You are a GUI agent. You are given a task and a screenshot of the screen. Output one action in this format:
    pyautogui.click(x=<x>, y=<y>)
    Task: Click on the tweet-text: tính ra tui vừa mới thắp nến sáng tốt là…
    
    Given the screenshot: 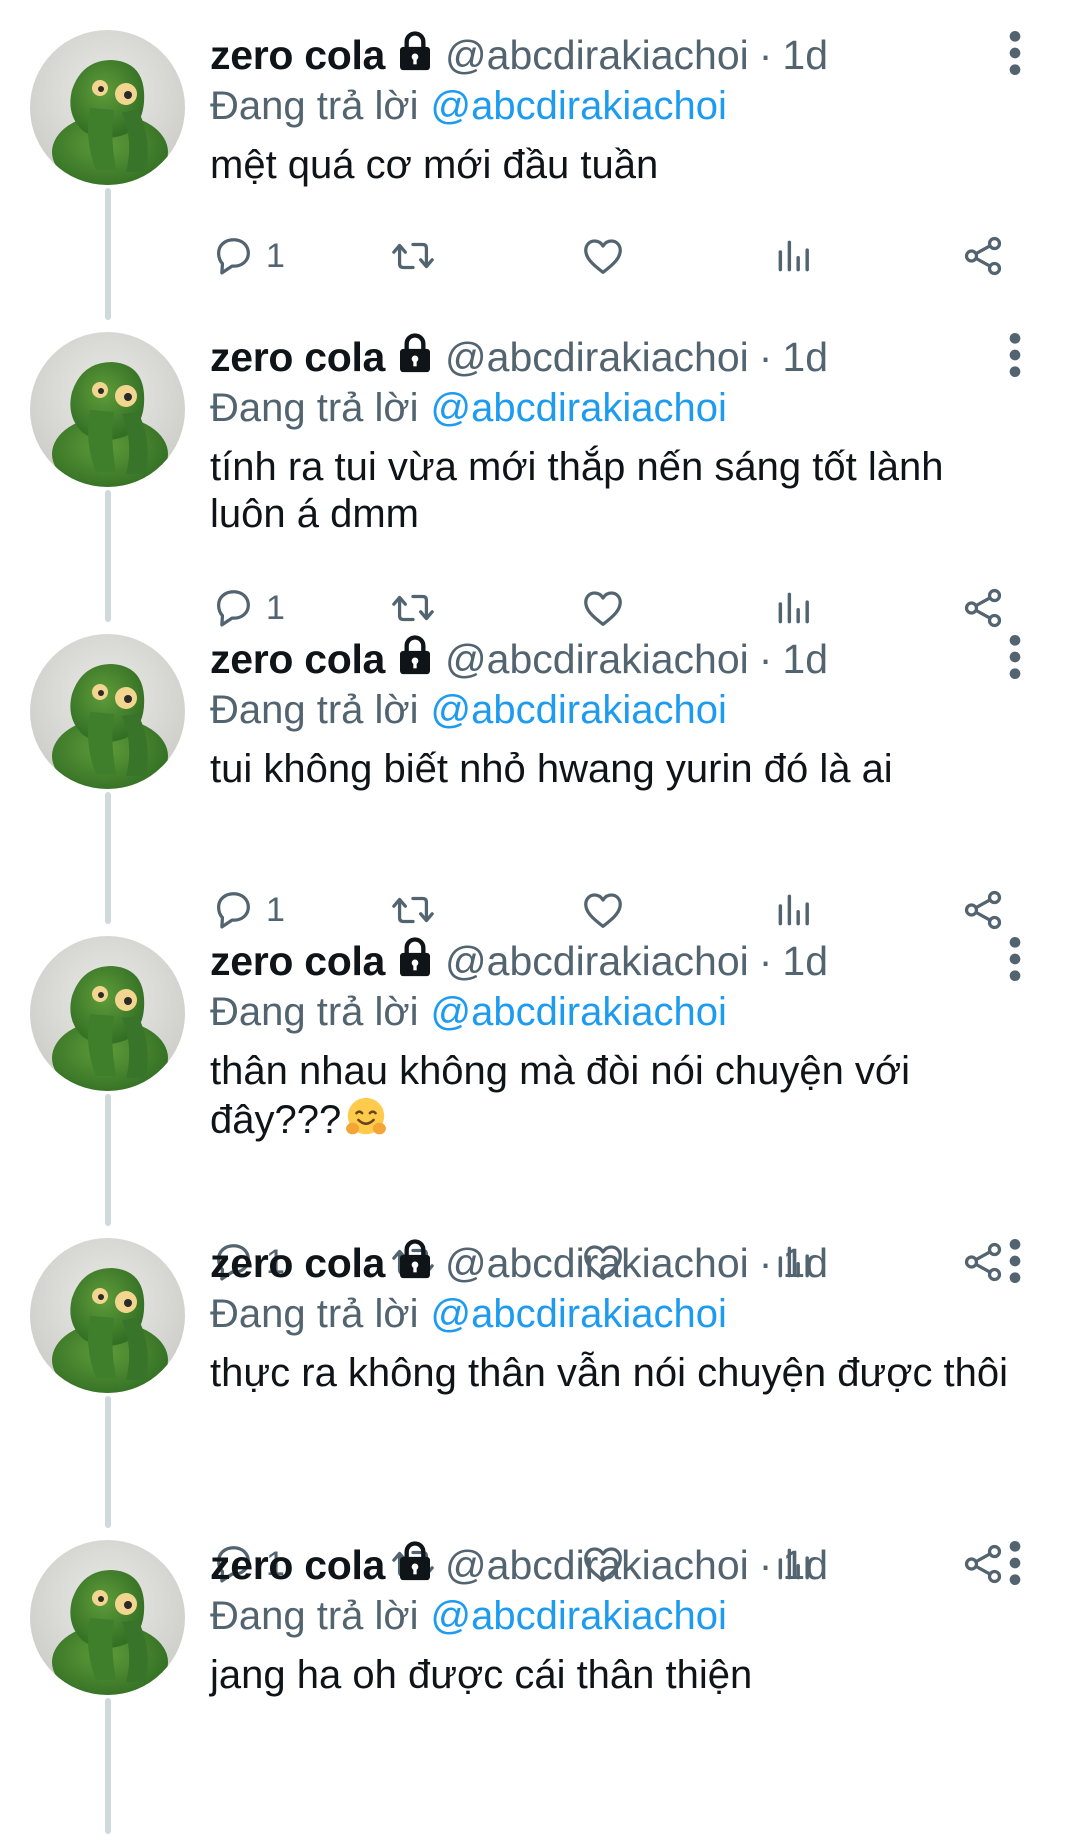 What is the action you would take?
    pyautogui.click(x=635, y=491)
    